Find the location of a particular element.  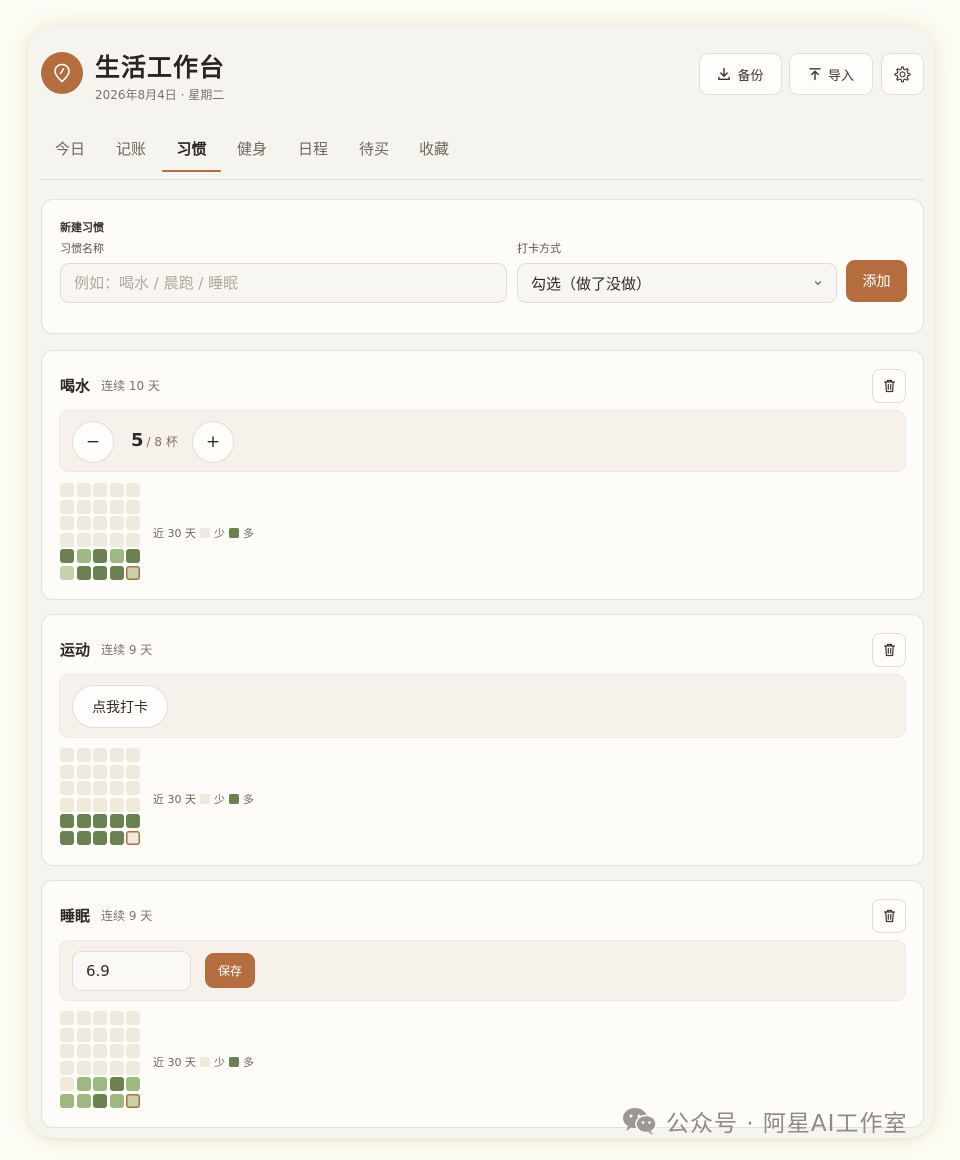

backup-label: 备份 is located at coordinates (750, 76).